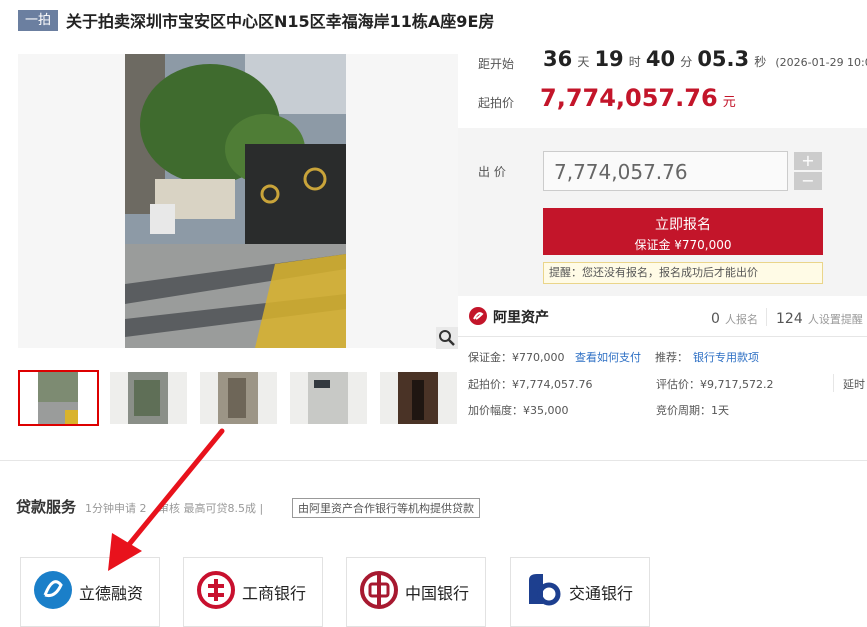 This screenshot has height=627, width=867. Describe the element at coordinates (379, 590) in the screenshot. I see `boc-logo-icon` at that location.